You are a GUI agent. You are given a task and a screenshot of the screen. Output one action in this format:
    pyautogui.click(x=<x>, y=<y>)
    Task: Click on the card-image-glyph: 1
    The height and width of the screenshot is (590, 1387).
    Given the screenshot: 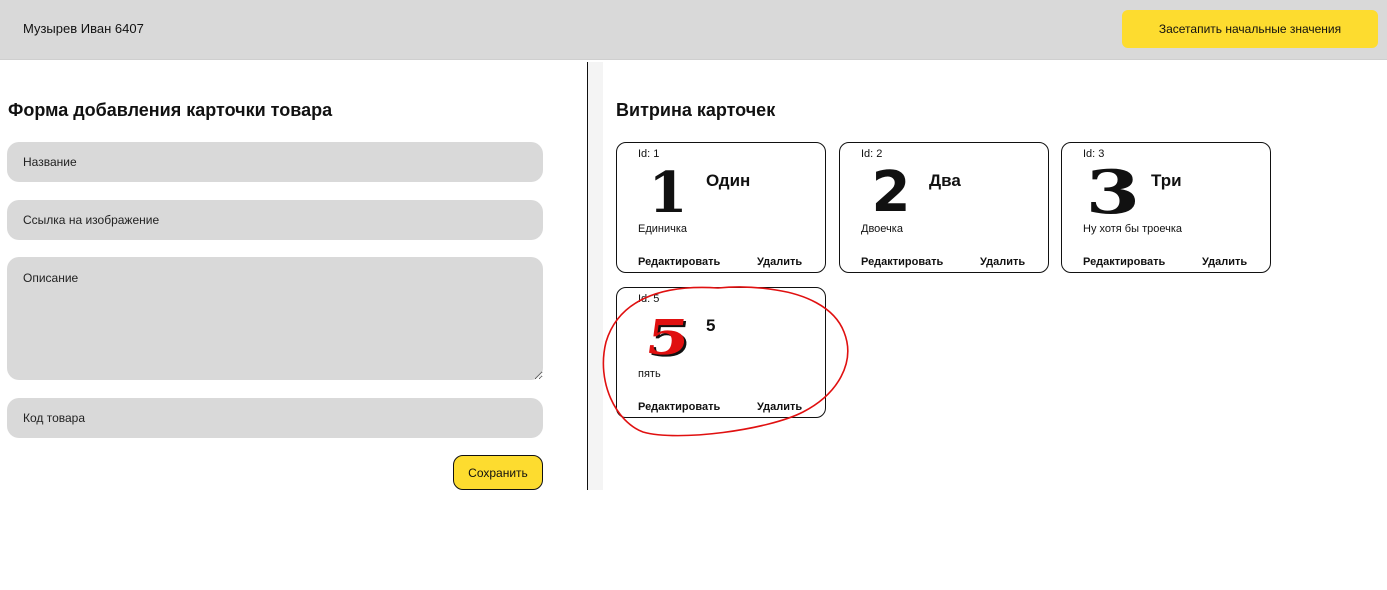 What is the action you would take?
    pyautogui.click(x=668, y=193)
    